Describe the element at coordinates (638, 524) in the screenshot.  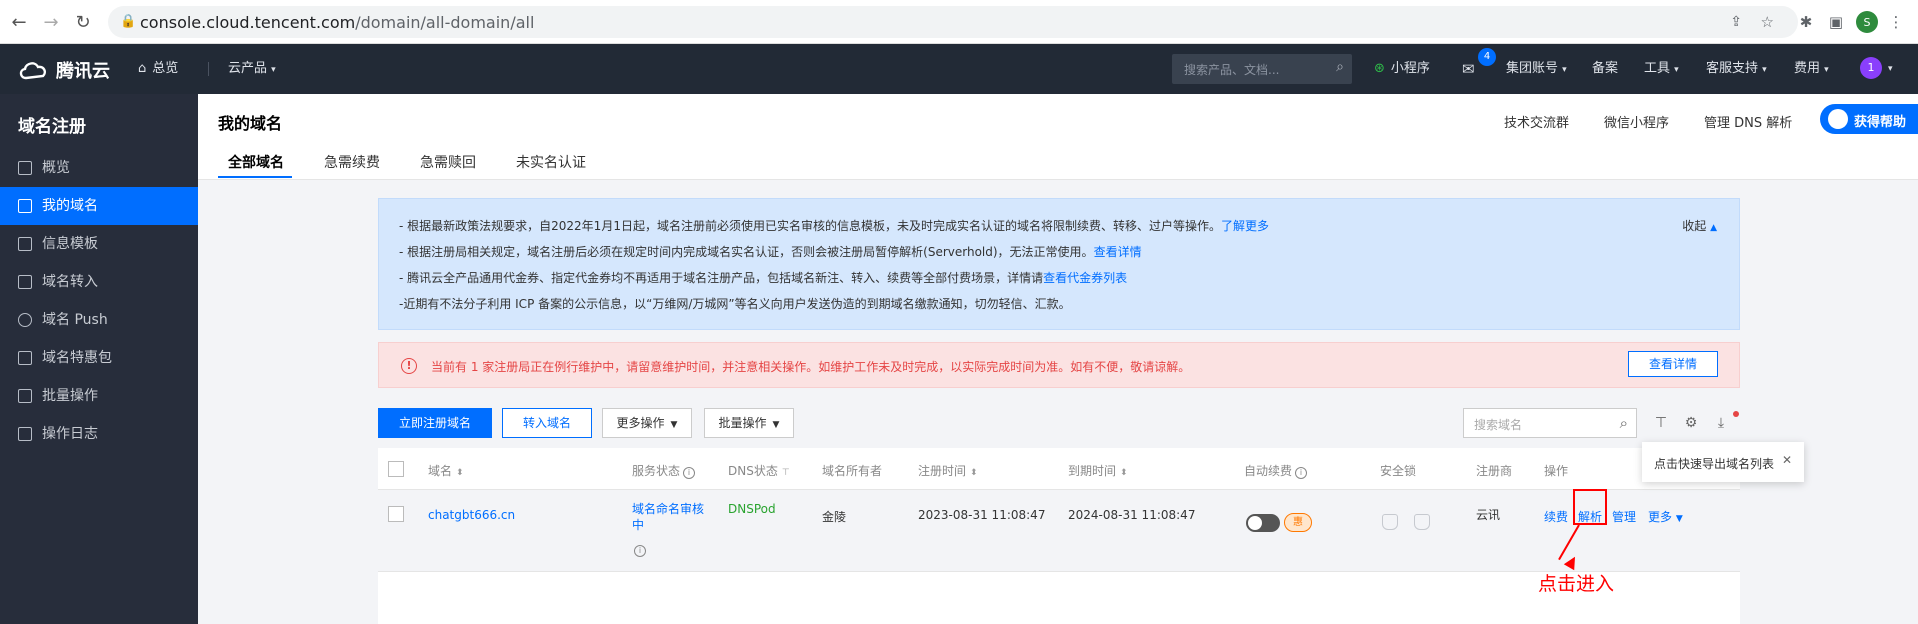
I see `service-status-line2: 中` at that location.